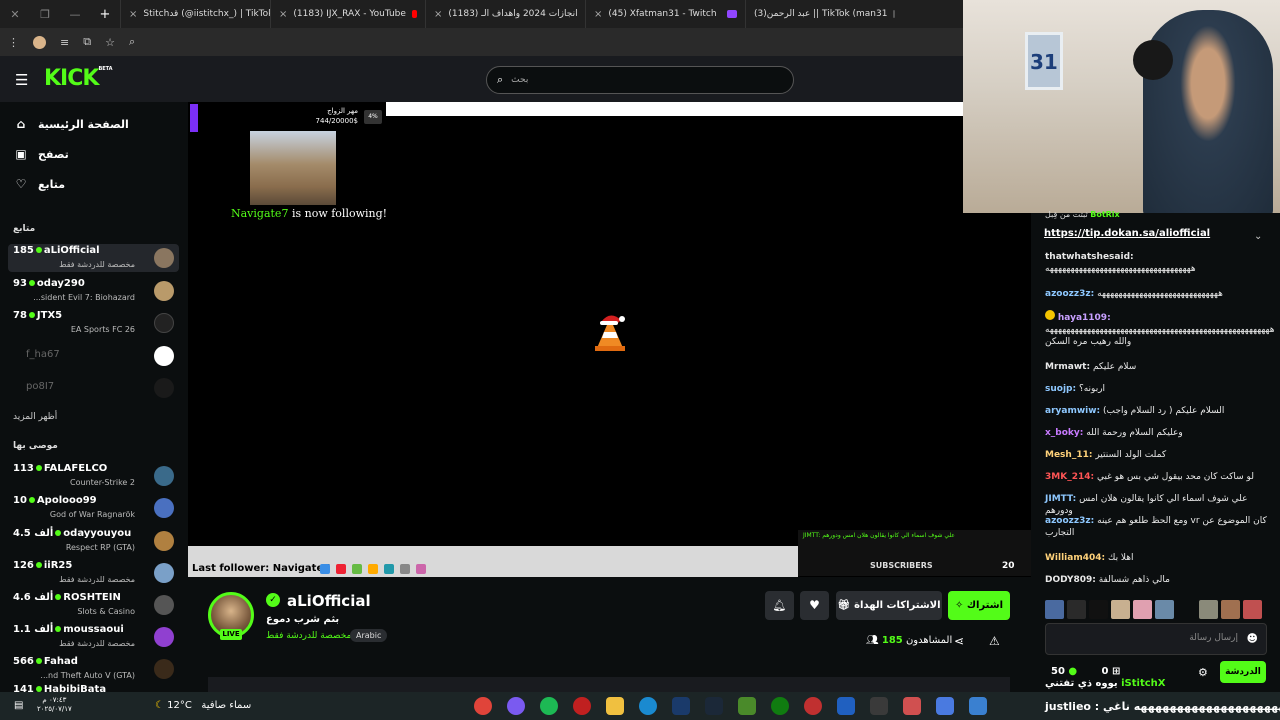 The height and width of the screenshot is (720, 1280). Describe the element at coordinates (93, 476) in the screenshot. I see `sidebar-channel-FALAFELCO: 113 FALAFELCO Counter-Strike 2` at that location.